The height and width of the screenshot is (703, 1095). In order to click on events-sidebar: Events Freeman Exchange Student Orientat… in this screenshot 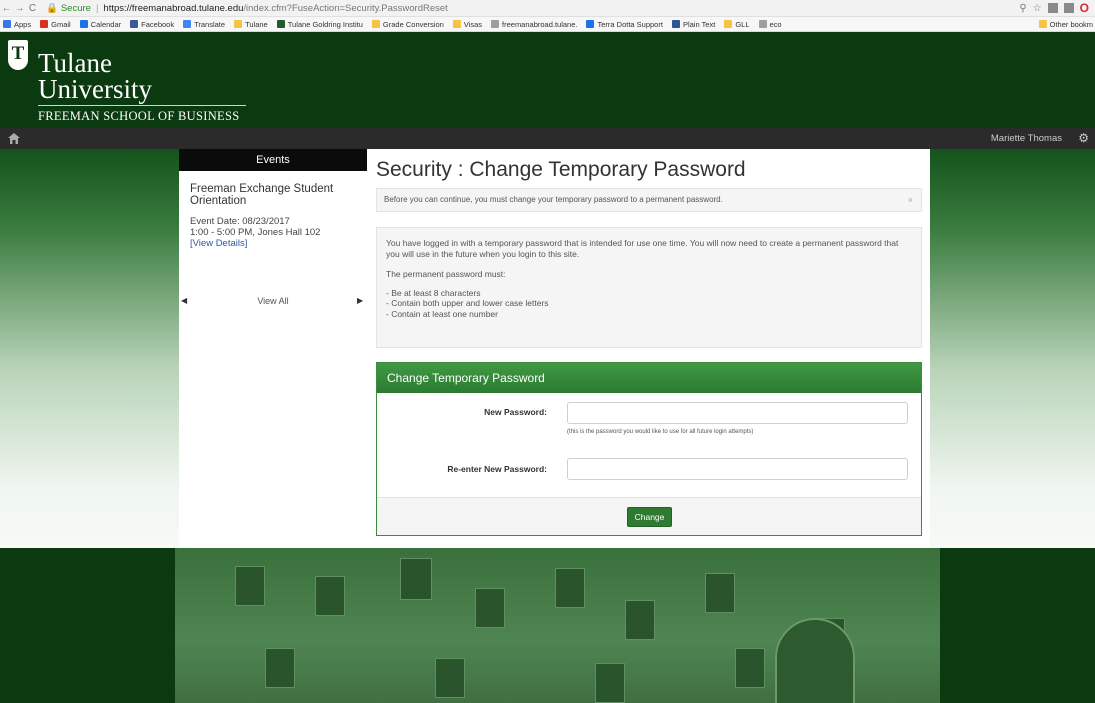, I will do `click(273, 348)`.